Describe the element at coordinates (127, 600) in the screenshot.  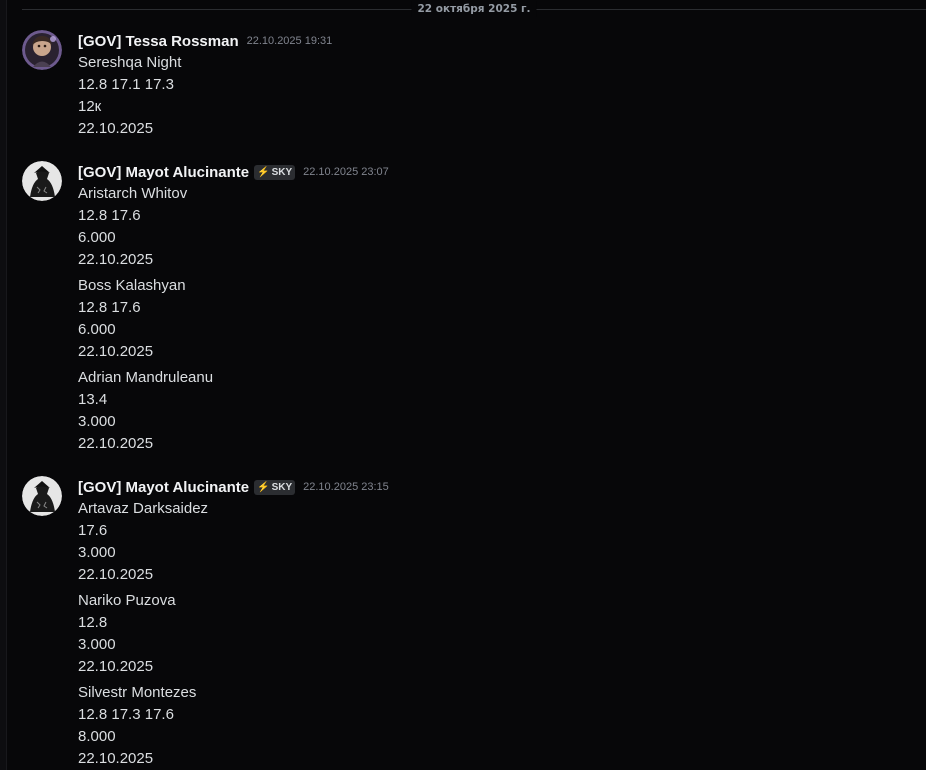
I see `block-name: Nariko Puzova` at that location.